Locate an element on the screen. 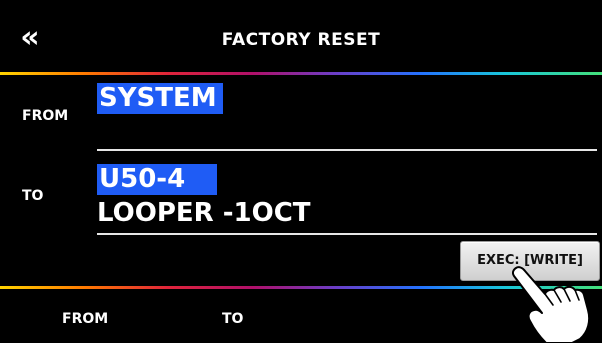 Image resolution: width=602 pixels, height=343 pixels. from-label: FROM is located at coordinates (45, 116).